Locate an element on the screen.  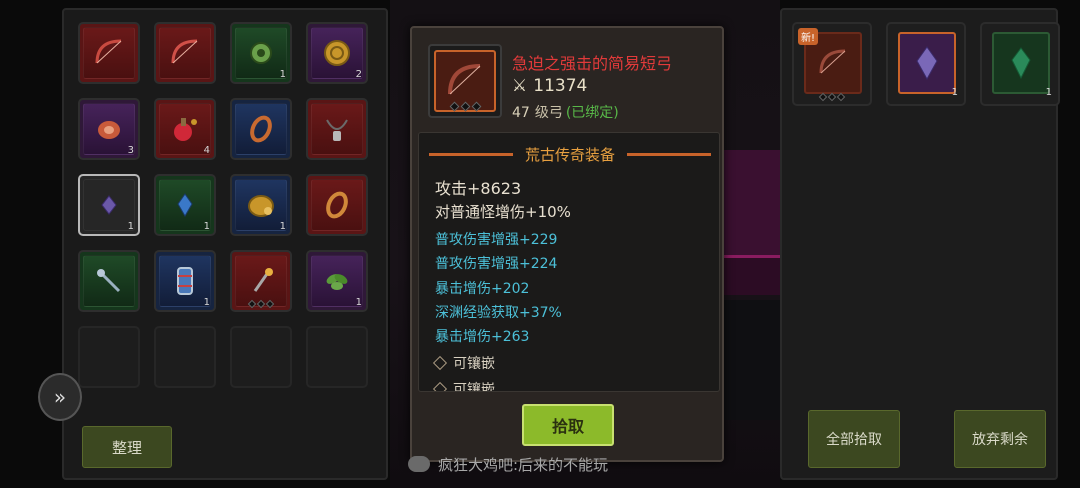
chat-bubble-icon is located at coordinates (419, 464).